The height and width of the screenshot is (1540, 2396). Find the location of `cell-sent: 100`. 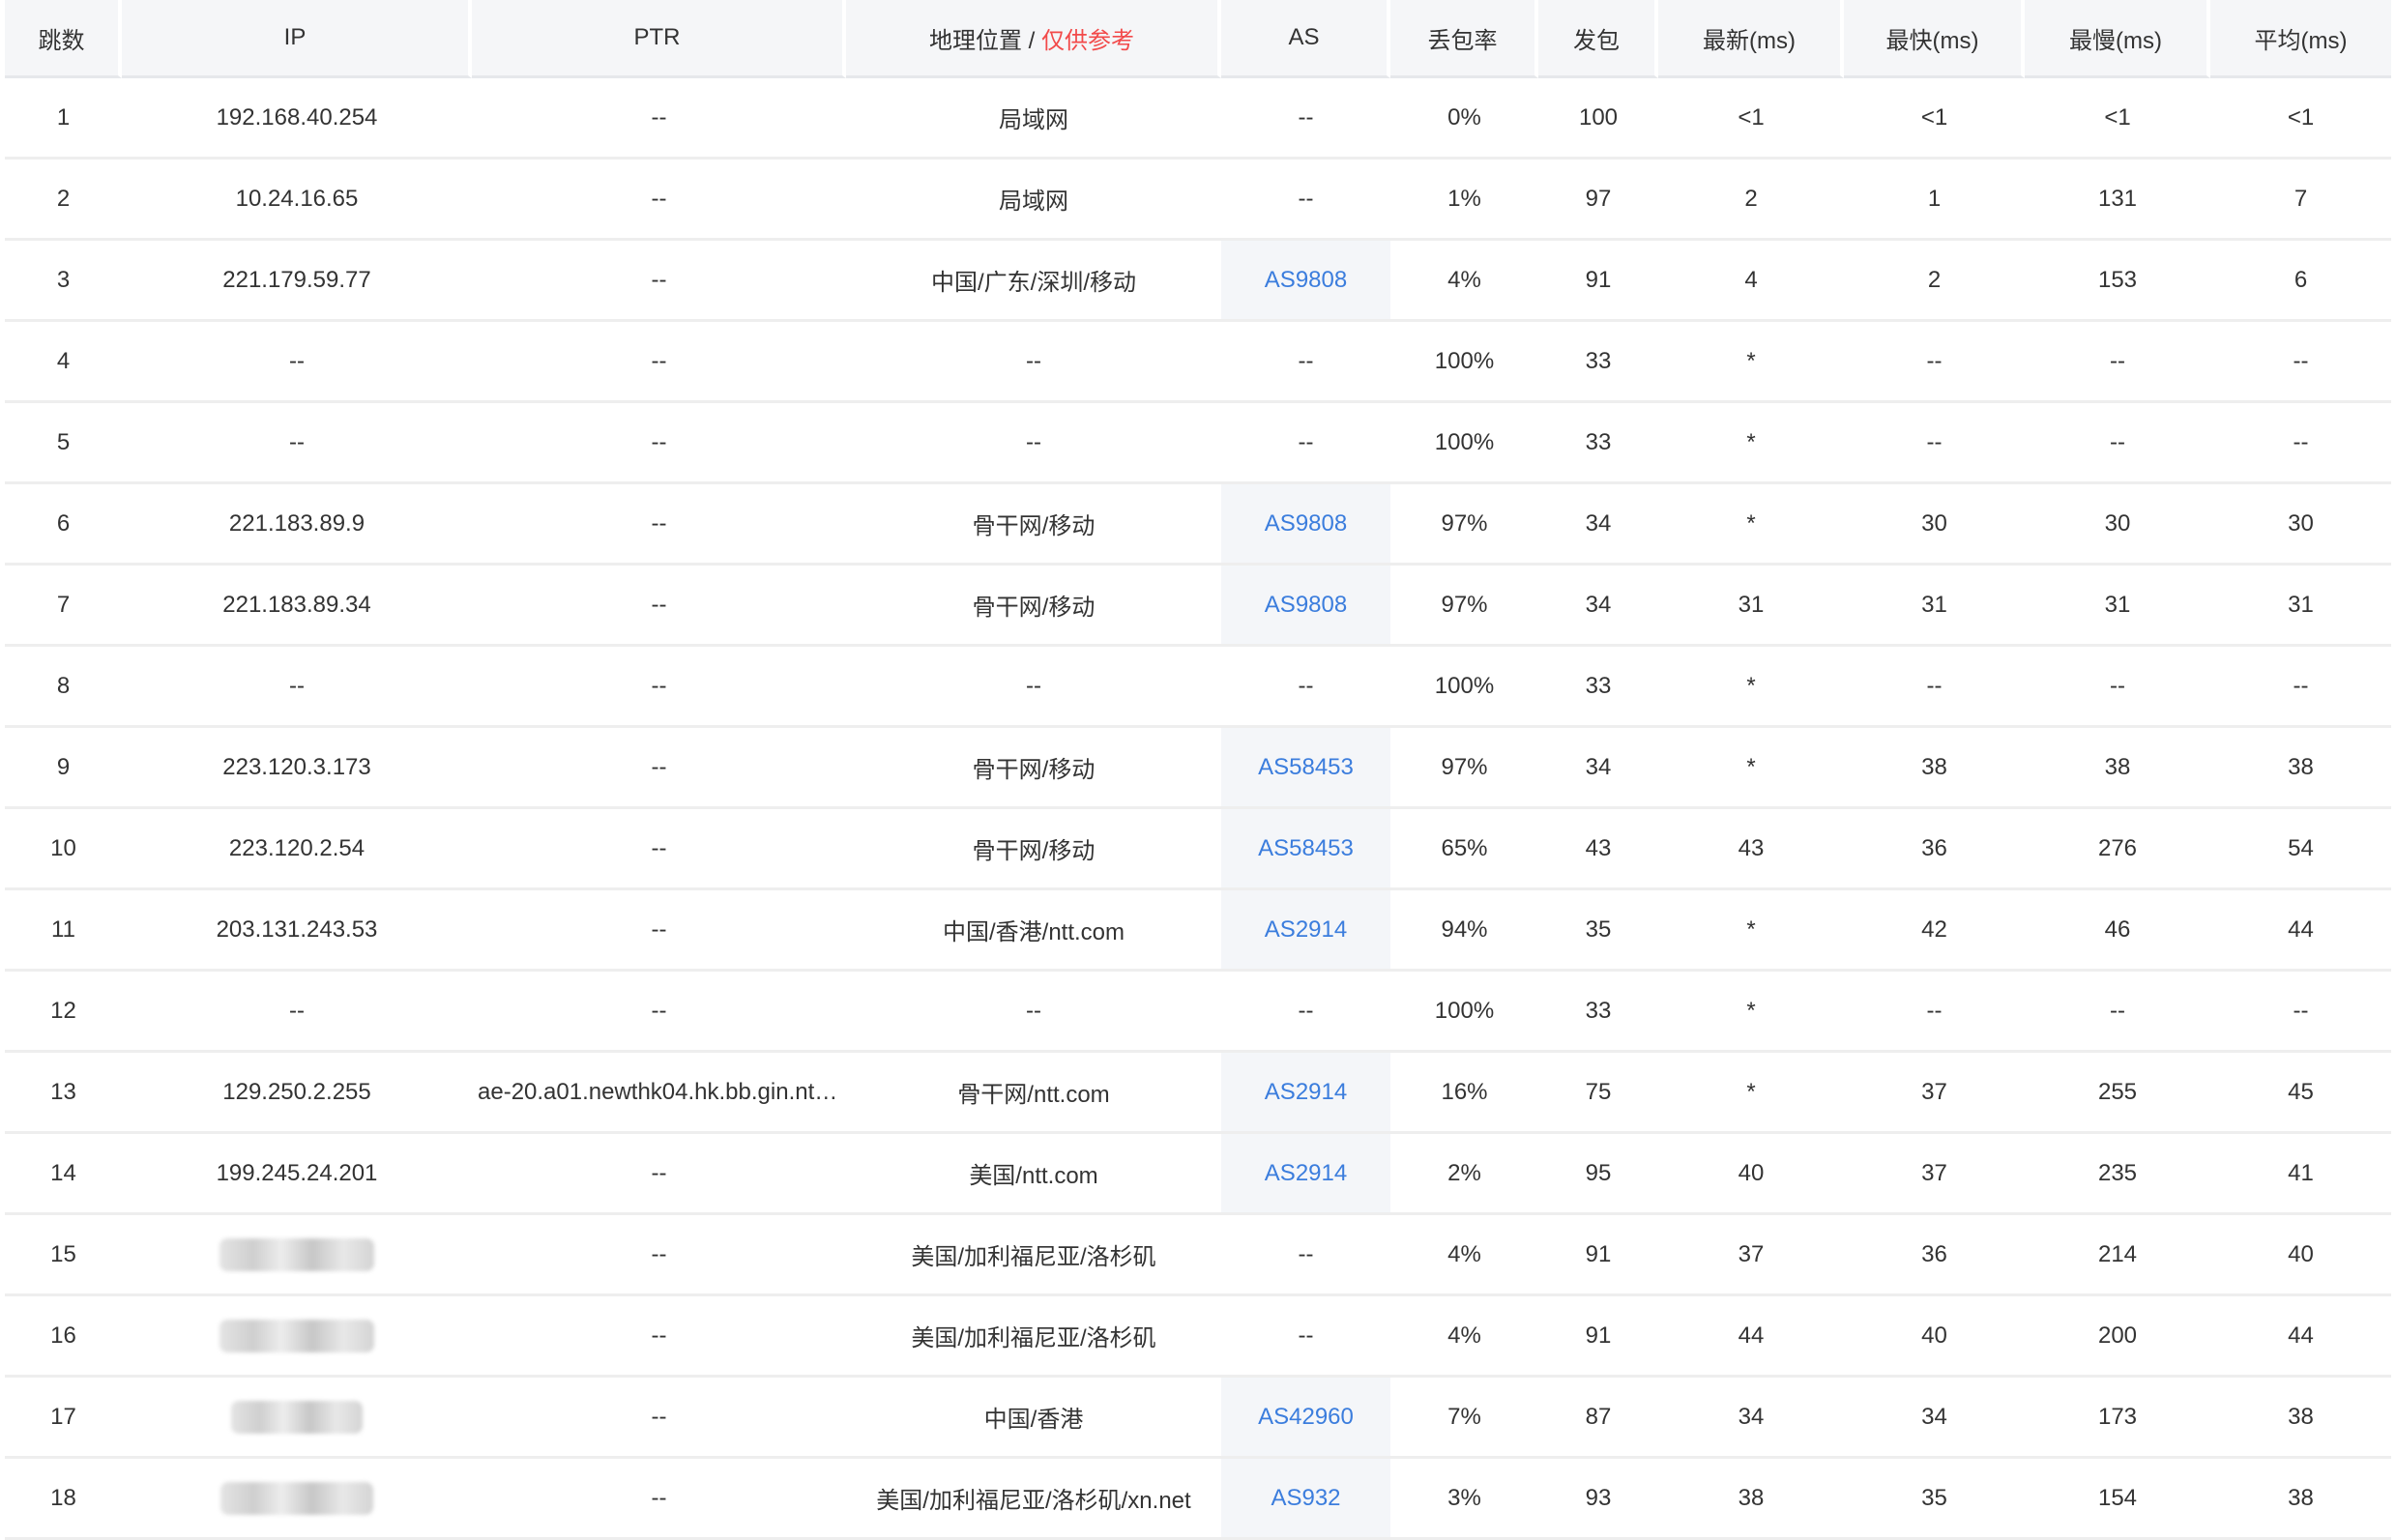

cell-sent: 100 is located at coordinates (1598, 119).